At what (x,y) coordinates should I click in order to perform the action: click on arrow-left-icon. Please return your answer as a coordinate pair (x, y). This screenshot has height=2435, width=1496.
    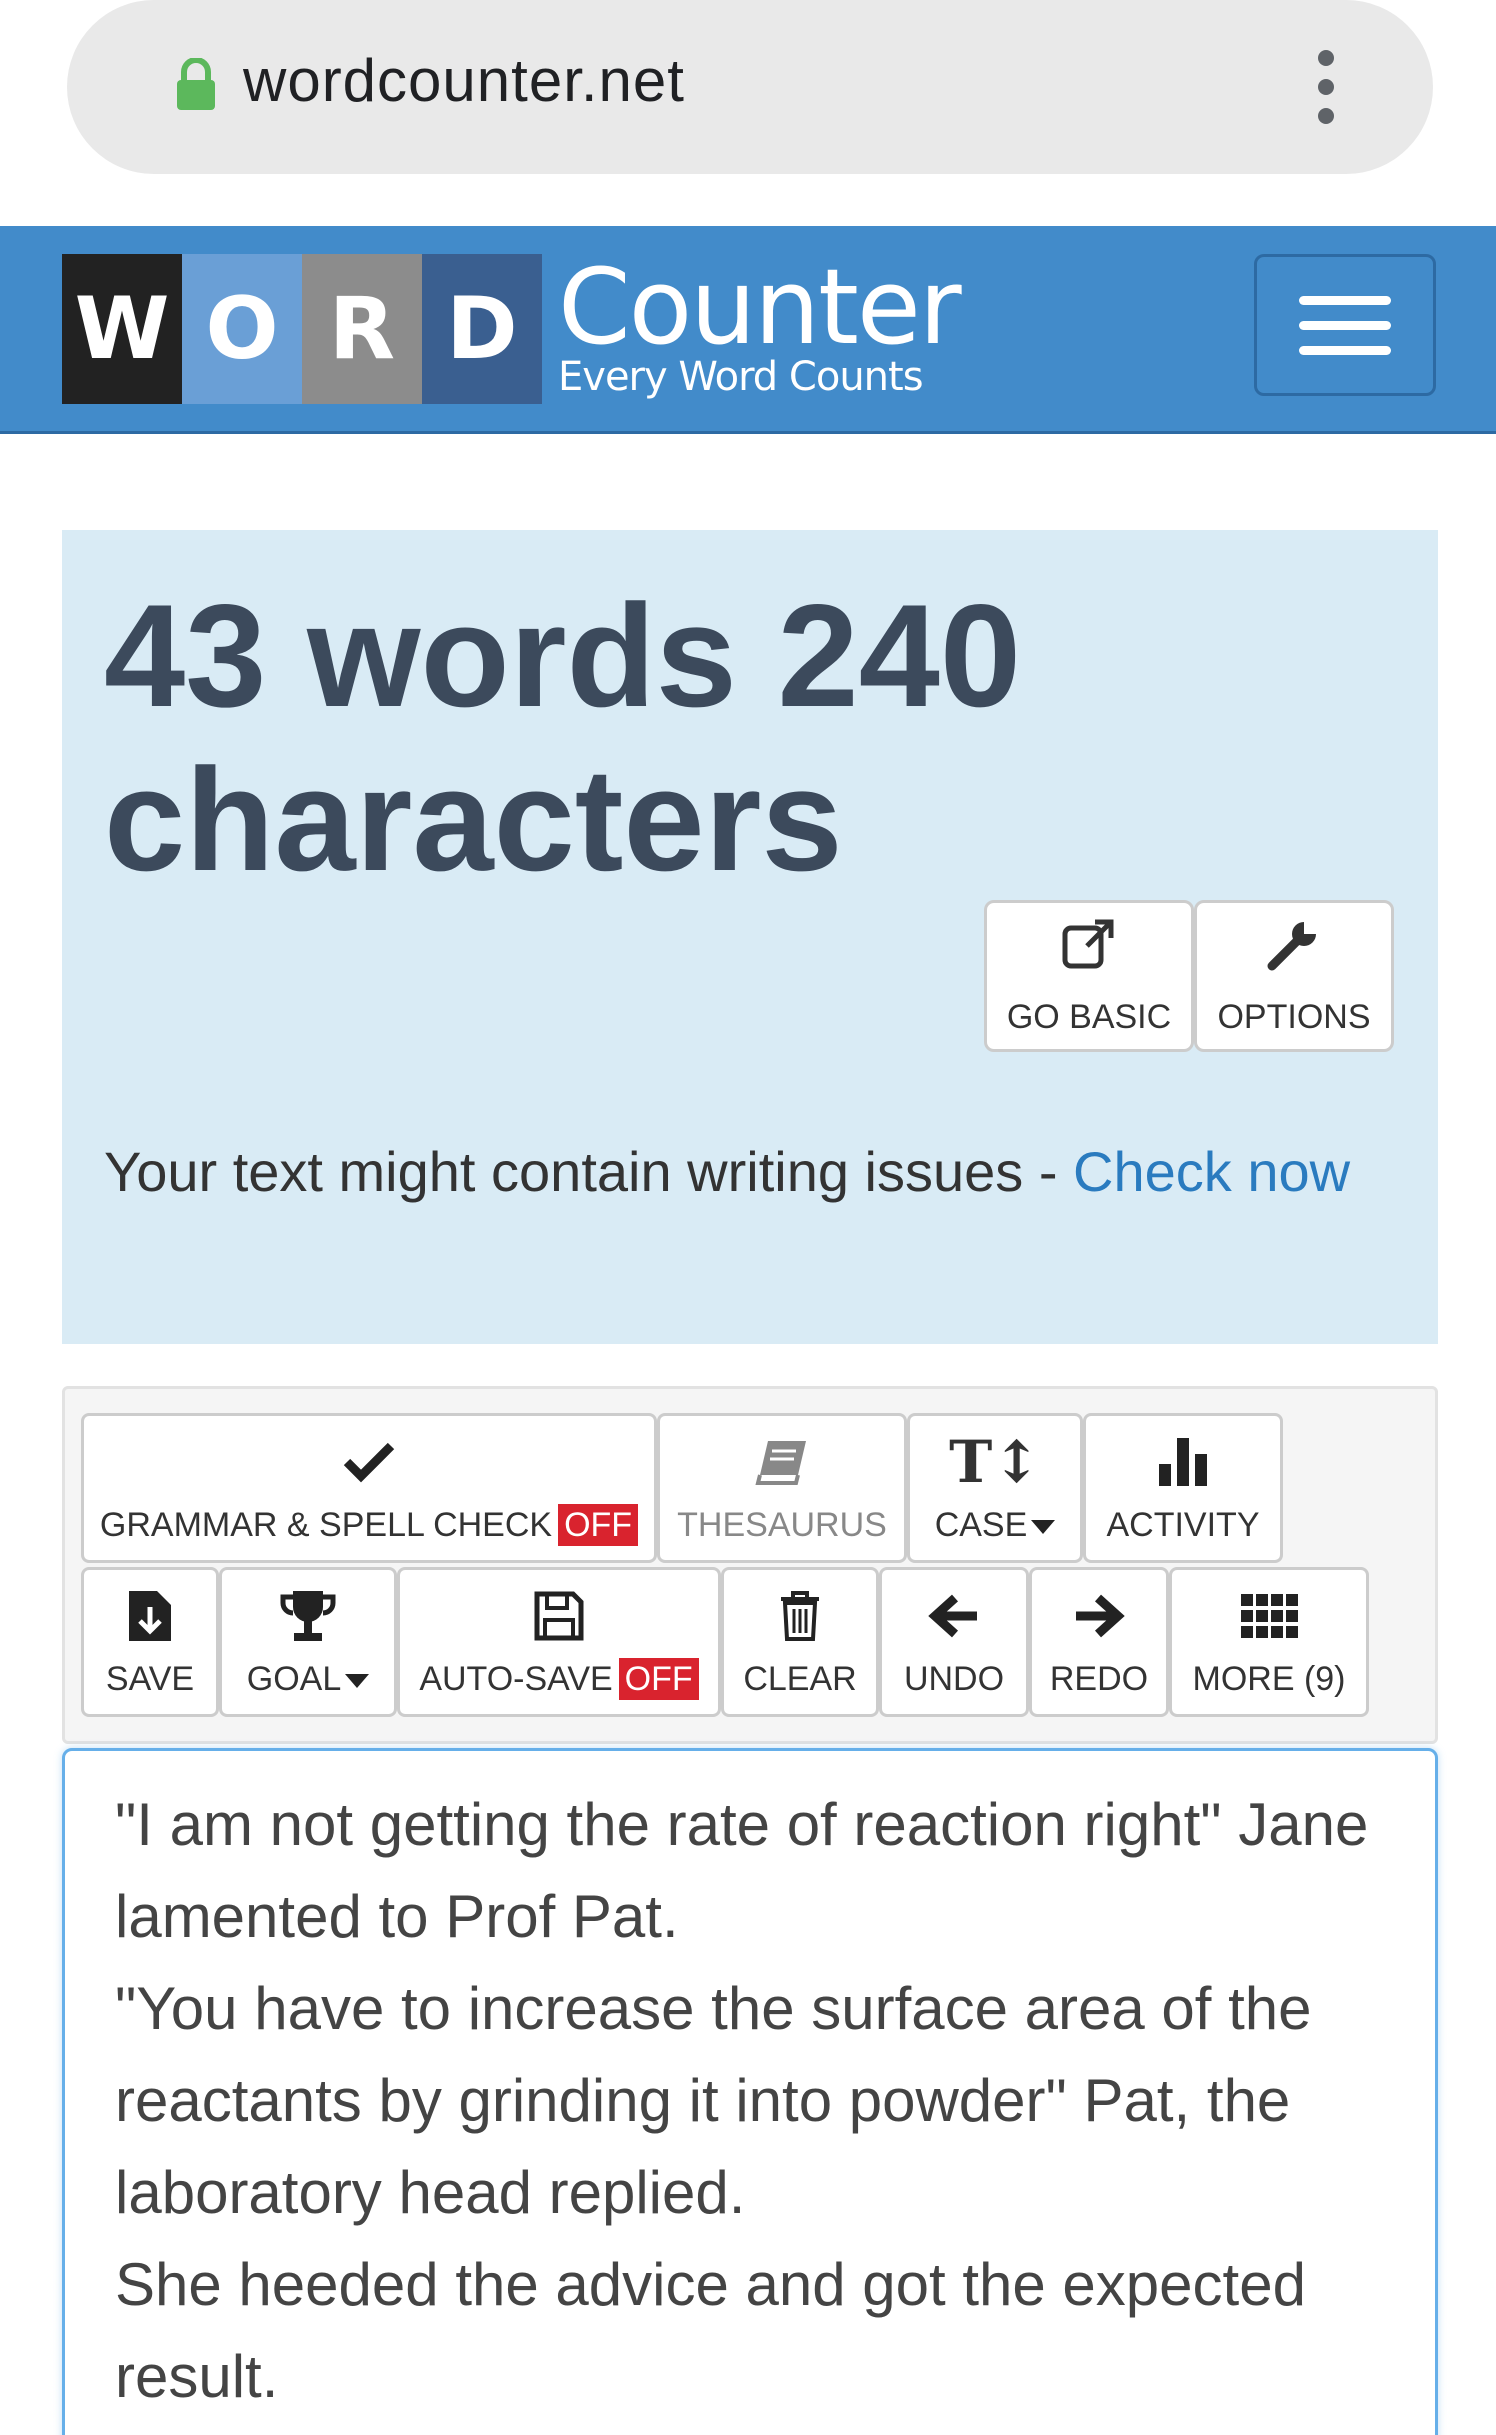
    Looking at the image, I should click on (954, 1616).